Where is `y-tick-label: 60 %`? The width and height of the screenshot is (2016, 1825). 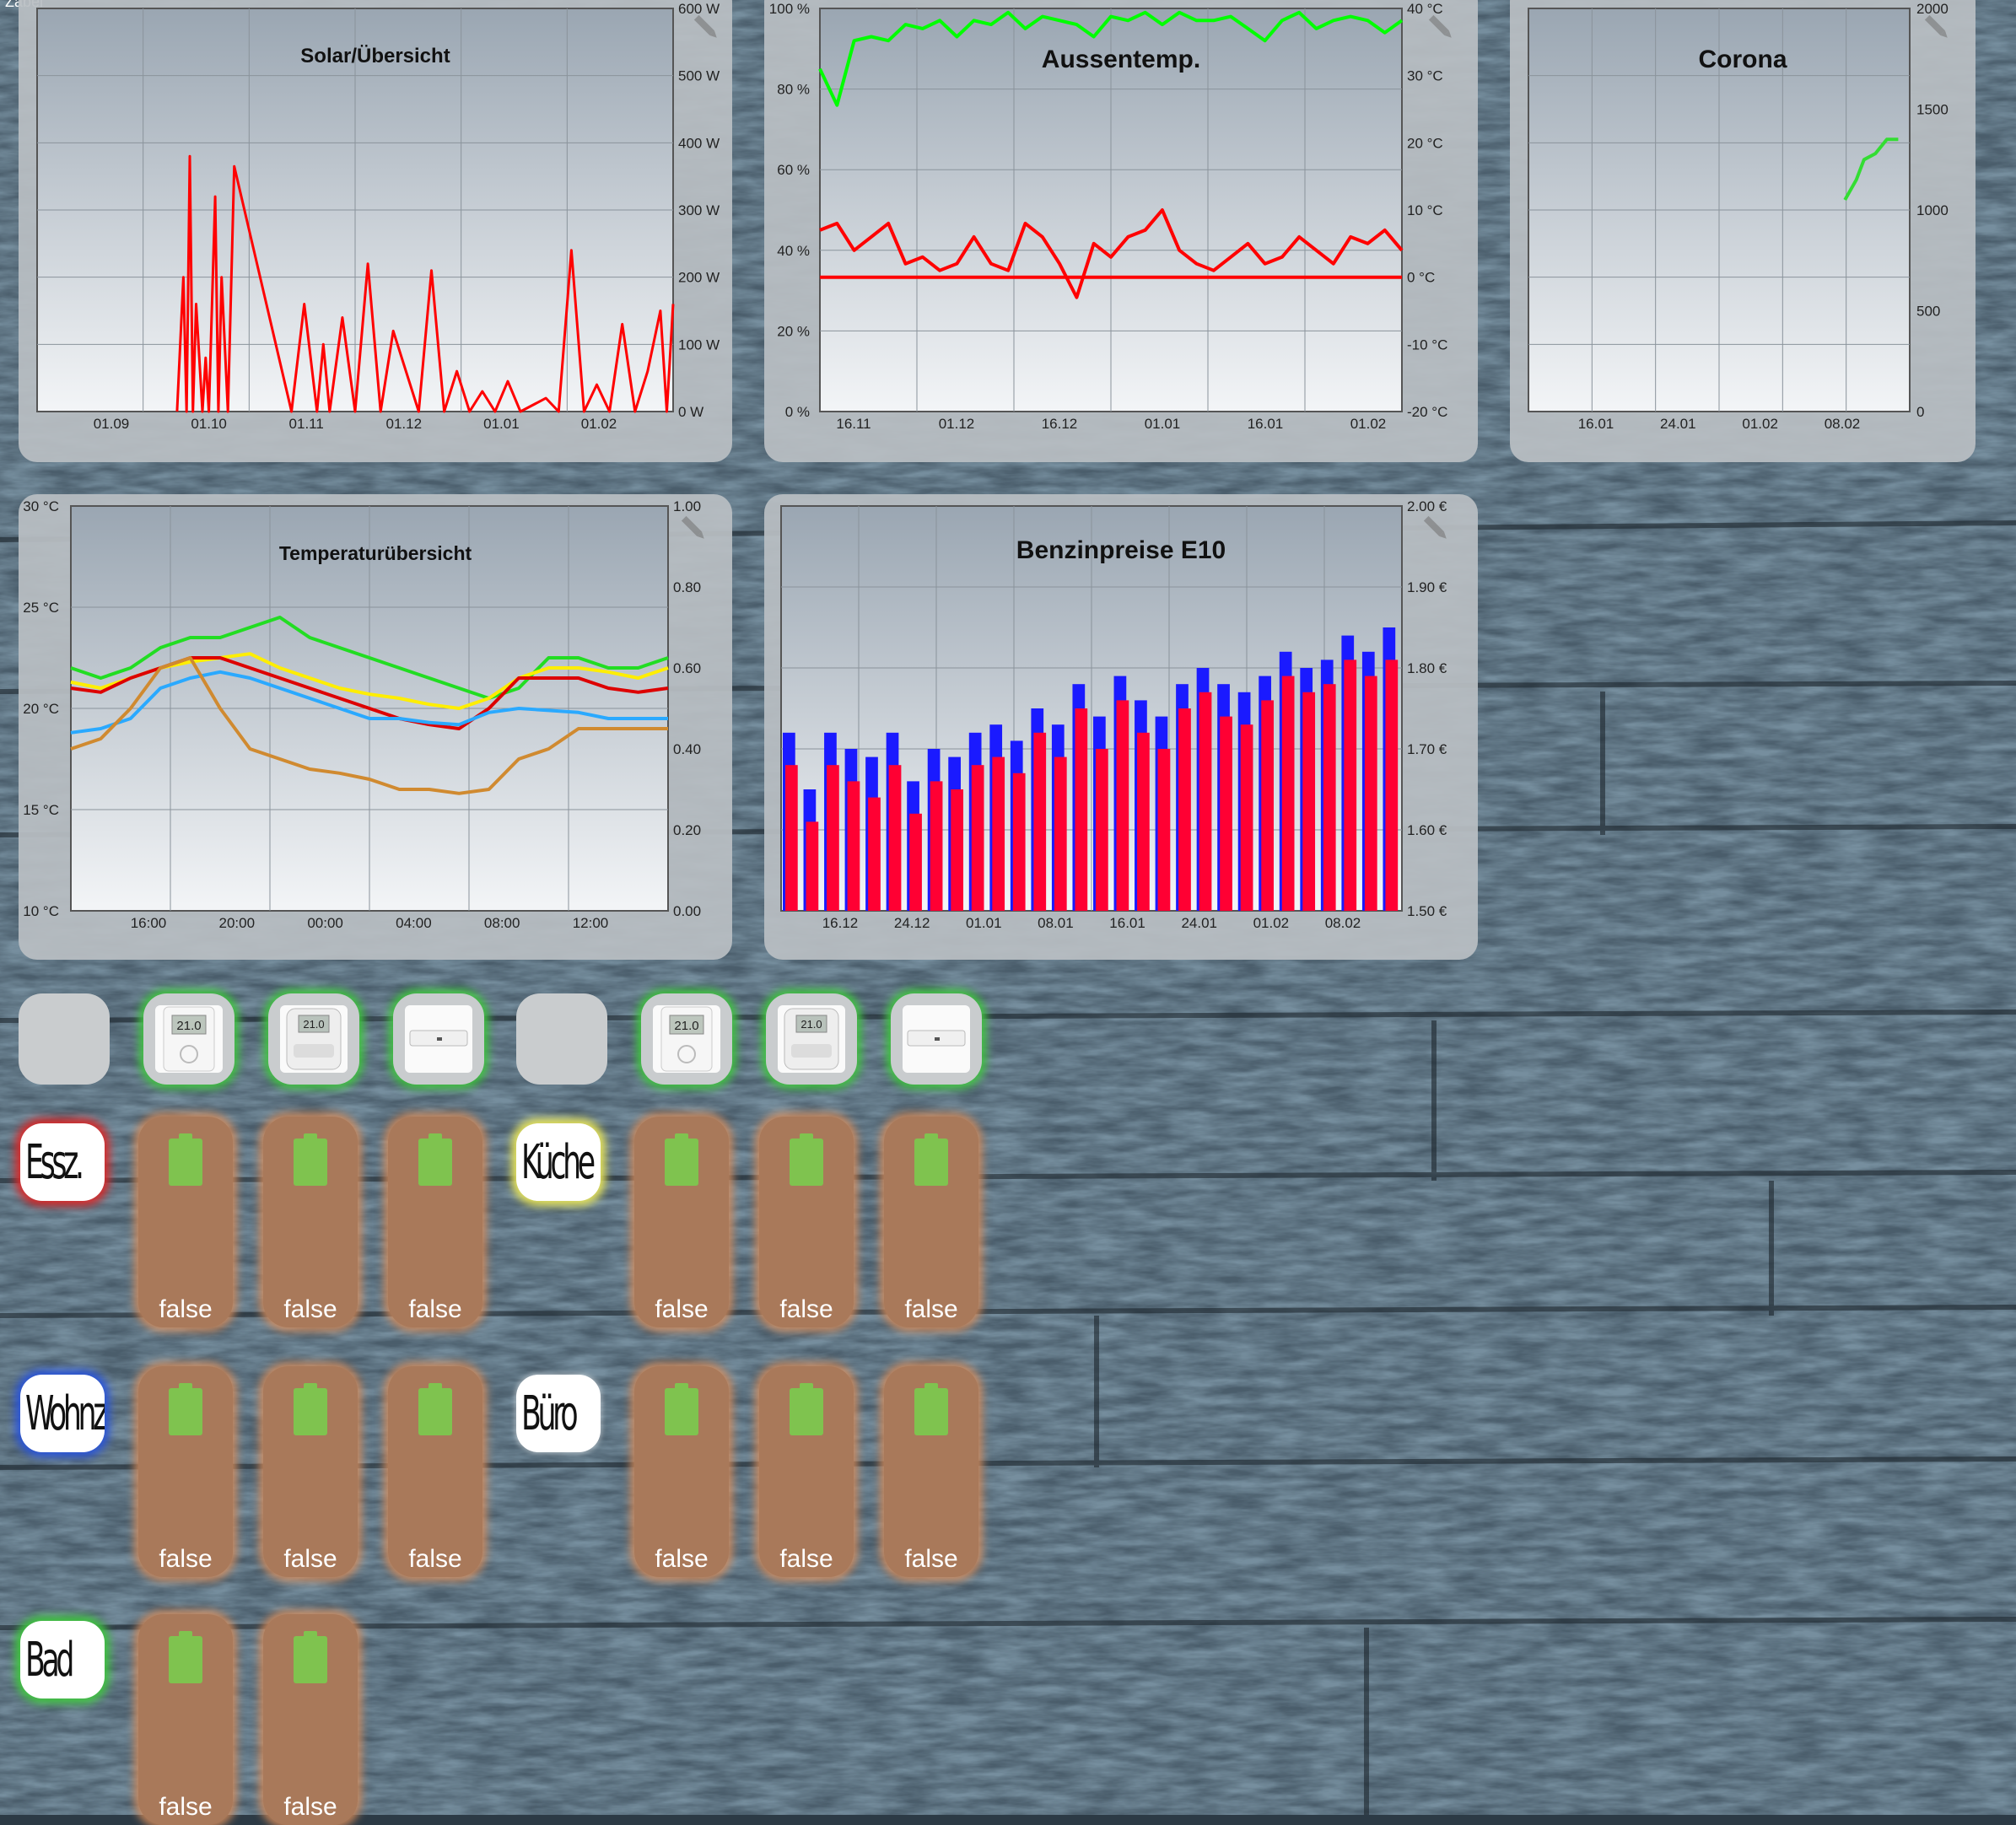 y-tick-label: 60 % is located at coordinates (793, 170).